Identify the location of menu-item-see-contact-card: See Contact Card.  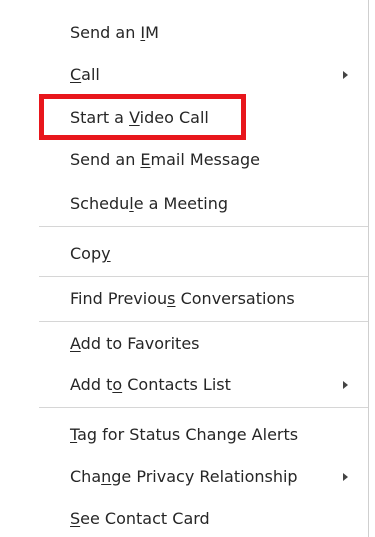
(184, 518).